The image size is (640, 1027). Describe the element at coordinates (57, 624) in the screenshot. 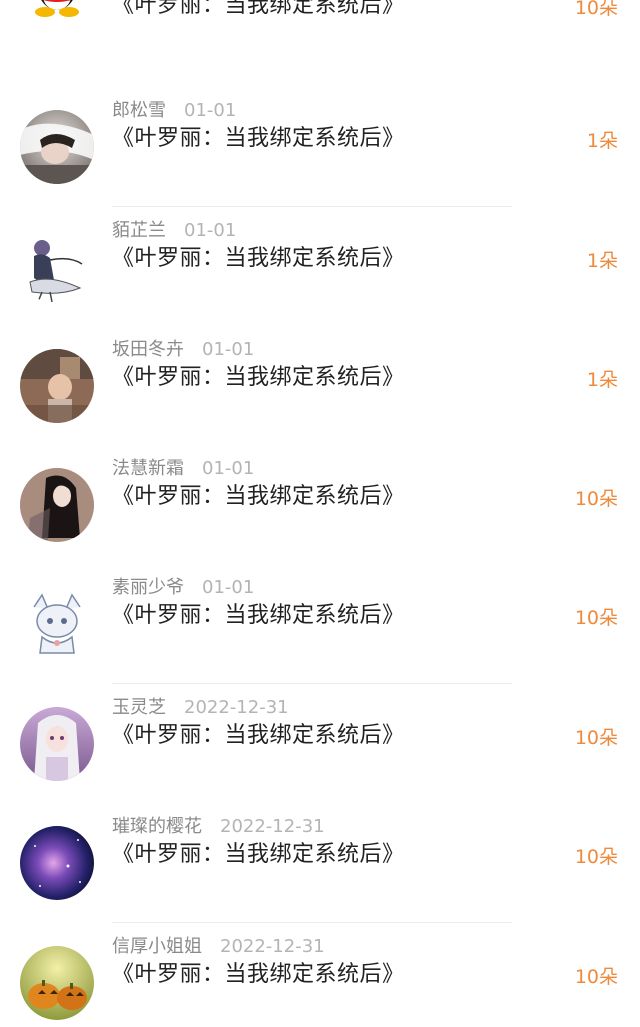

I see `cat-eared-sketch-avatar` at that location.